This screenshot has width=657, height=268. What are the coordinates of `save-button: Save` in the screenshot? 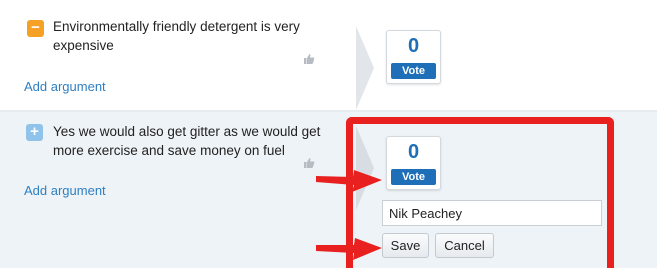 It's located at (405, 245).